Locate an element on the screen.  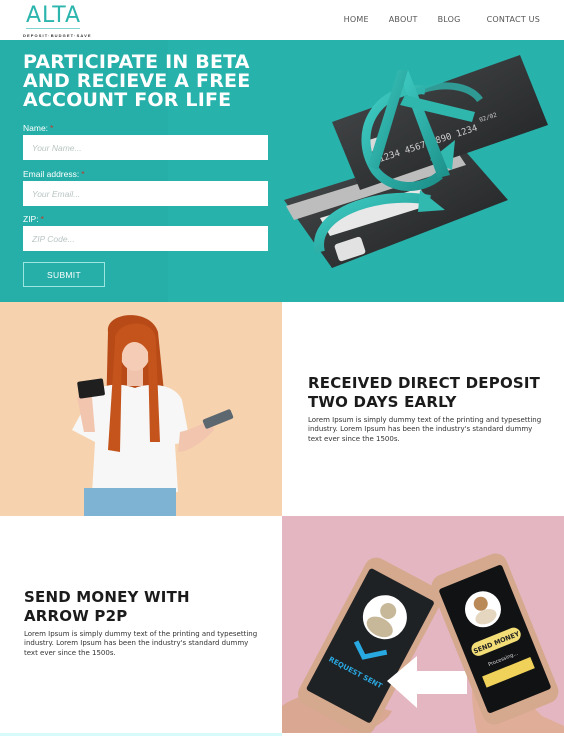
feature-1-image is located at coordinates (141, 409).